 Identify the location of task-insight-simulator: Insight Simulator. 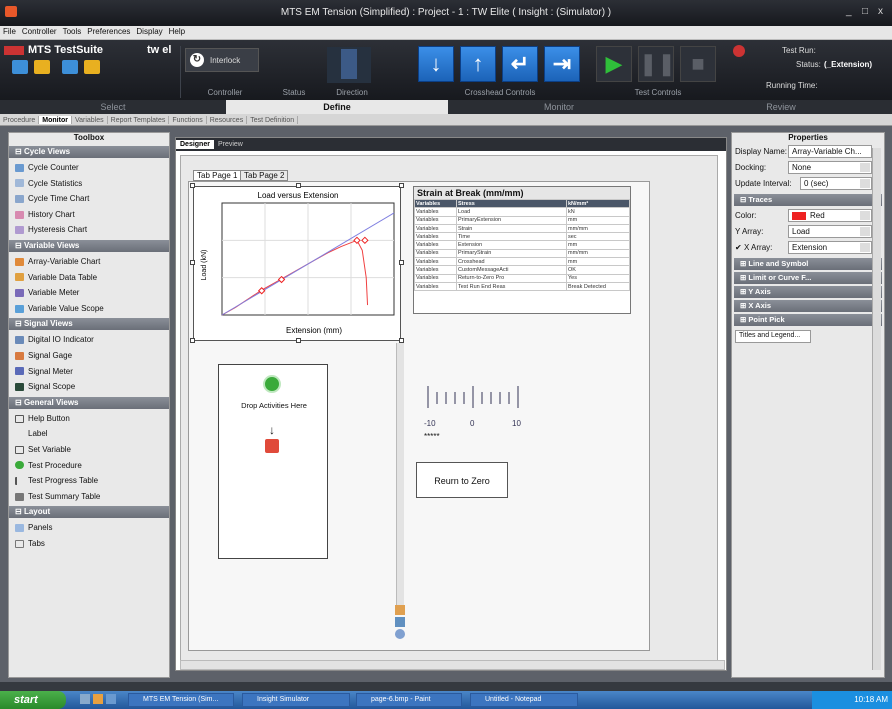
(296, 700).